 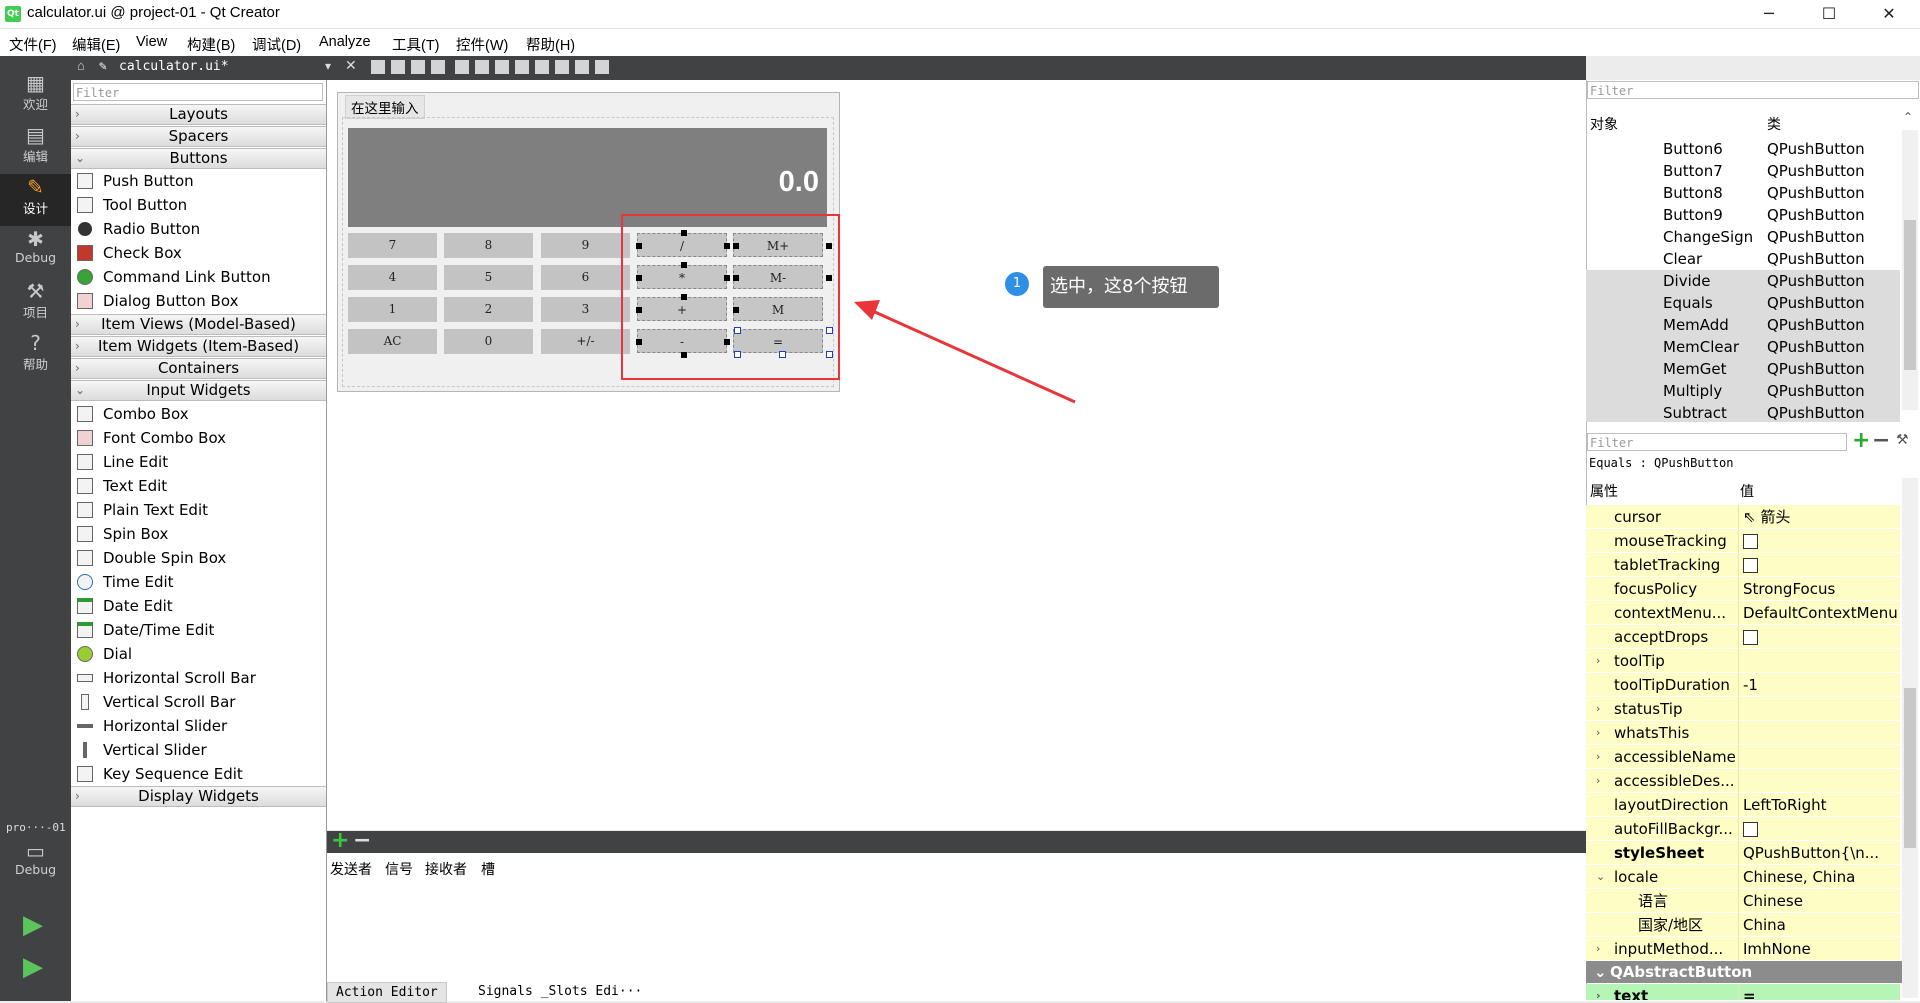 What do you see at coordinates (1743, 215) in the screenshot?
I see `object-row: Button9 QPushButton` at bounding box center [1743, 215].